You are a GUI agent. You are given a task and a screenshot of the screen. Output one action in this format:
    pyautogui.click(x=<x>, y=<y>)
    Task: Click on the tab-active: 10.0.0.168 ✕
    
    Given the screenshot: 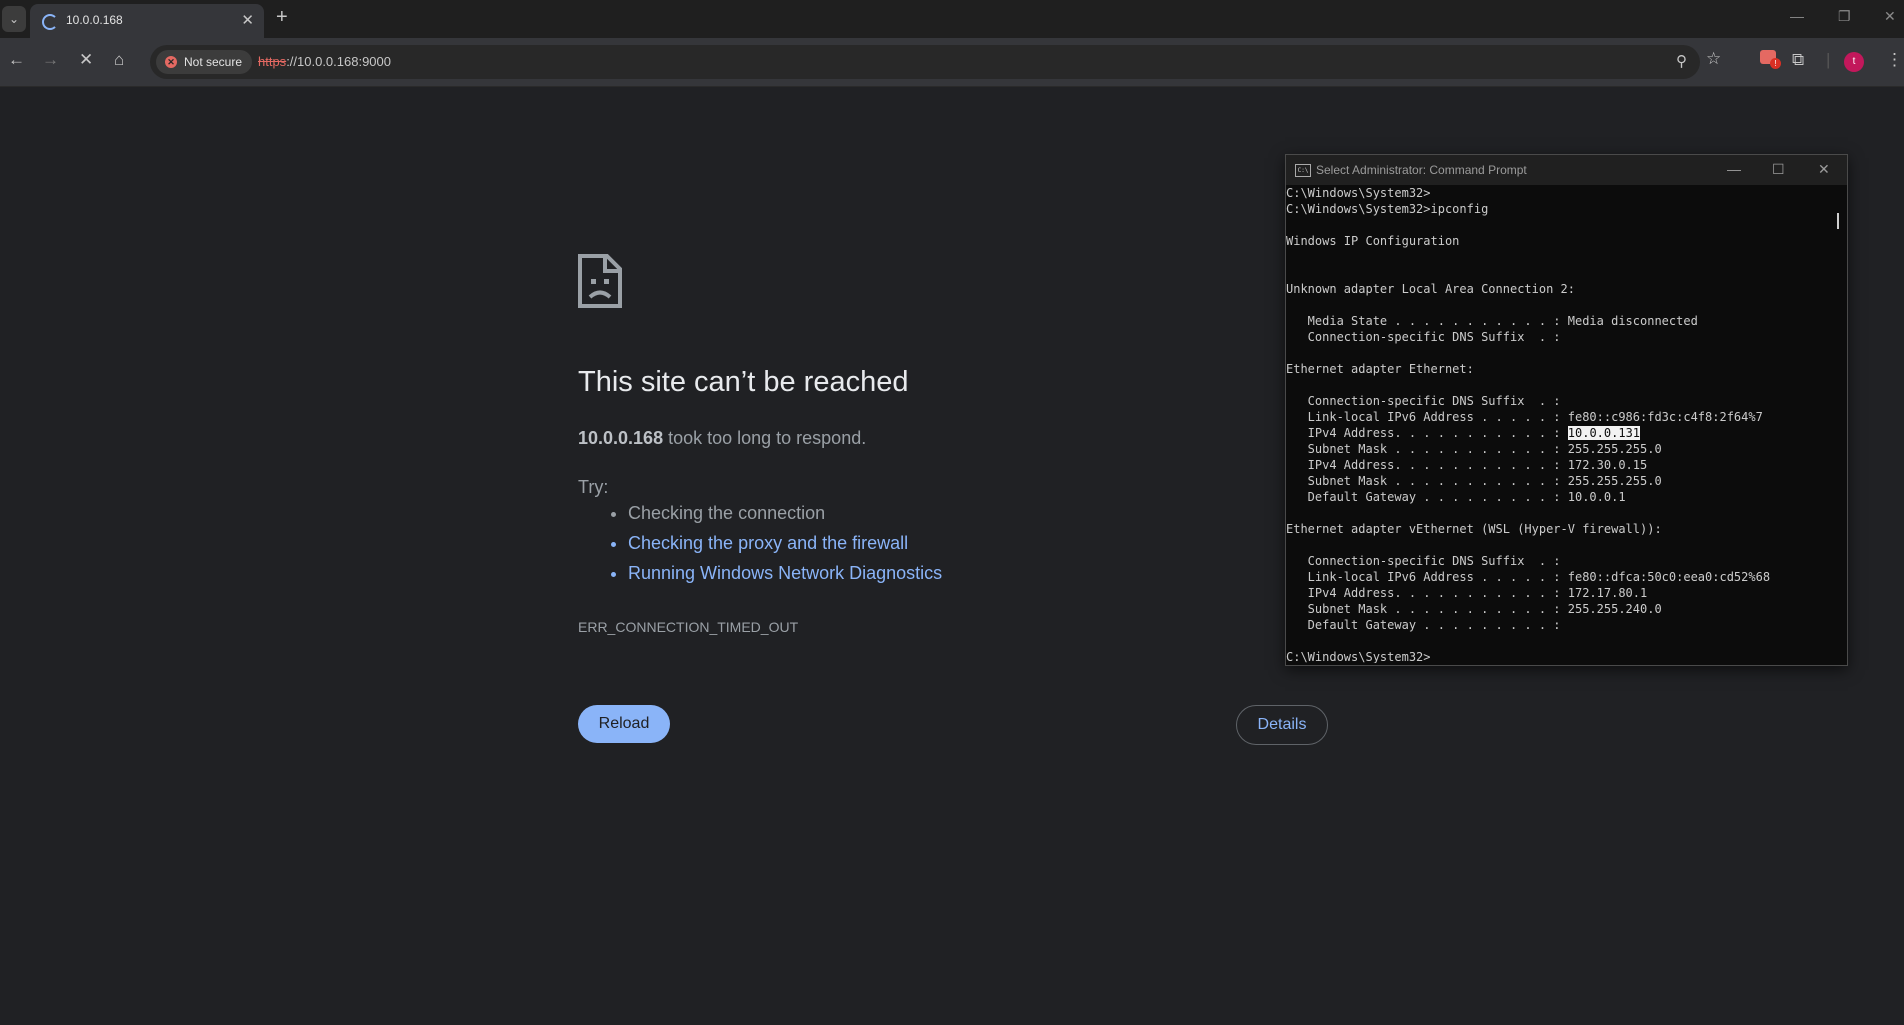 What is the action you would take?
    pyautogui.click(x=147, y=21)
    